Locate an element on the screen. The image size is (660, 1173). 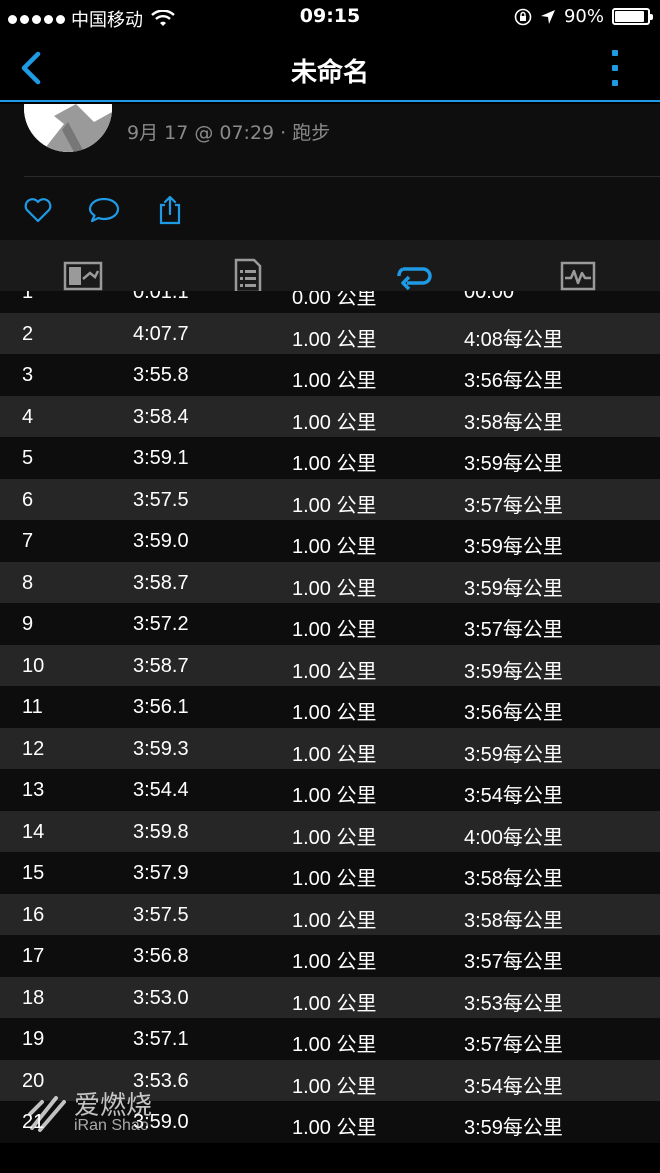
page-title: 未命名 is located at coordinates (329, 73).